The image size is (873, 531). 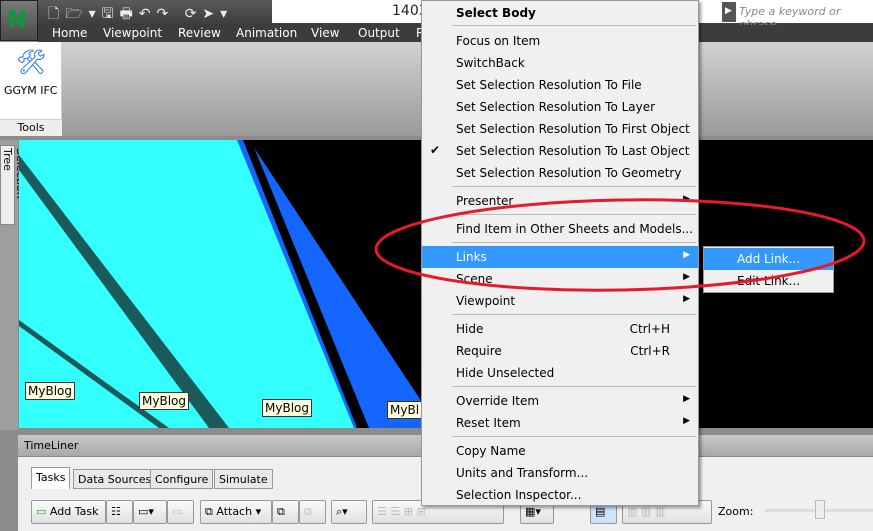 I want to click on find-items-button: ⌕▾, so click(x=349, y=512).